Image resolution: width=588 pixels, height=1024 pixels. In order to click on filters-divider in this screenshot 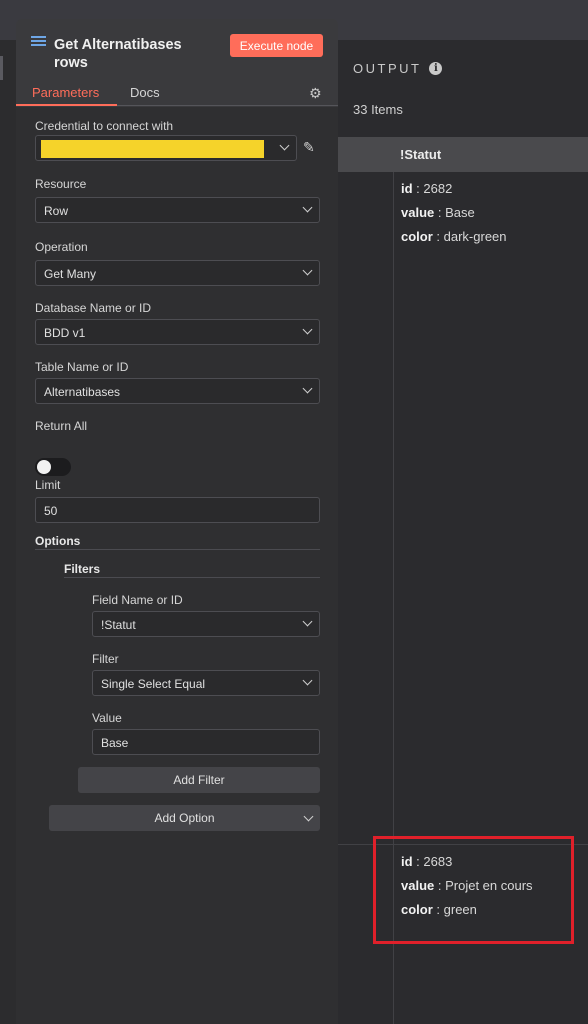, I will do `click(192, 577)`.